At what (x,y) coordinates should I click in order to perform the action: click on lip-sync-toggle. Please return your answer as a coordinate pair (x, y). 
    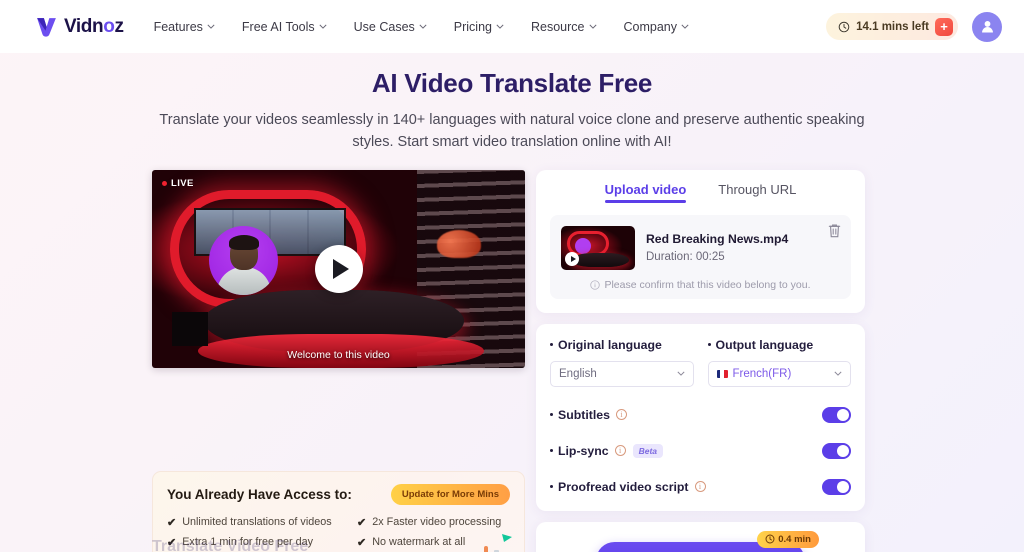
    Looking at the image, I should click on (836, 450).